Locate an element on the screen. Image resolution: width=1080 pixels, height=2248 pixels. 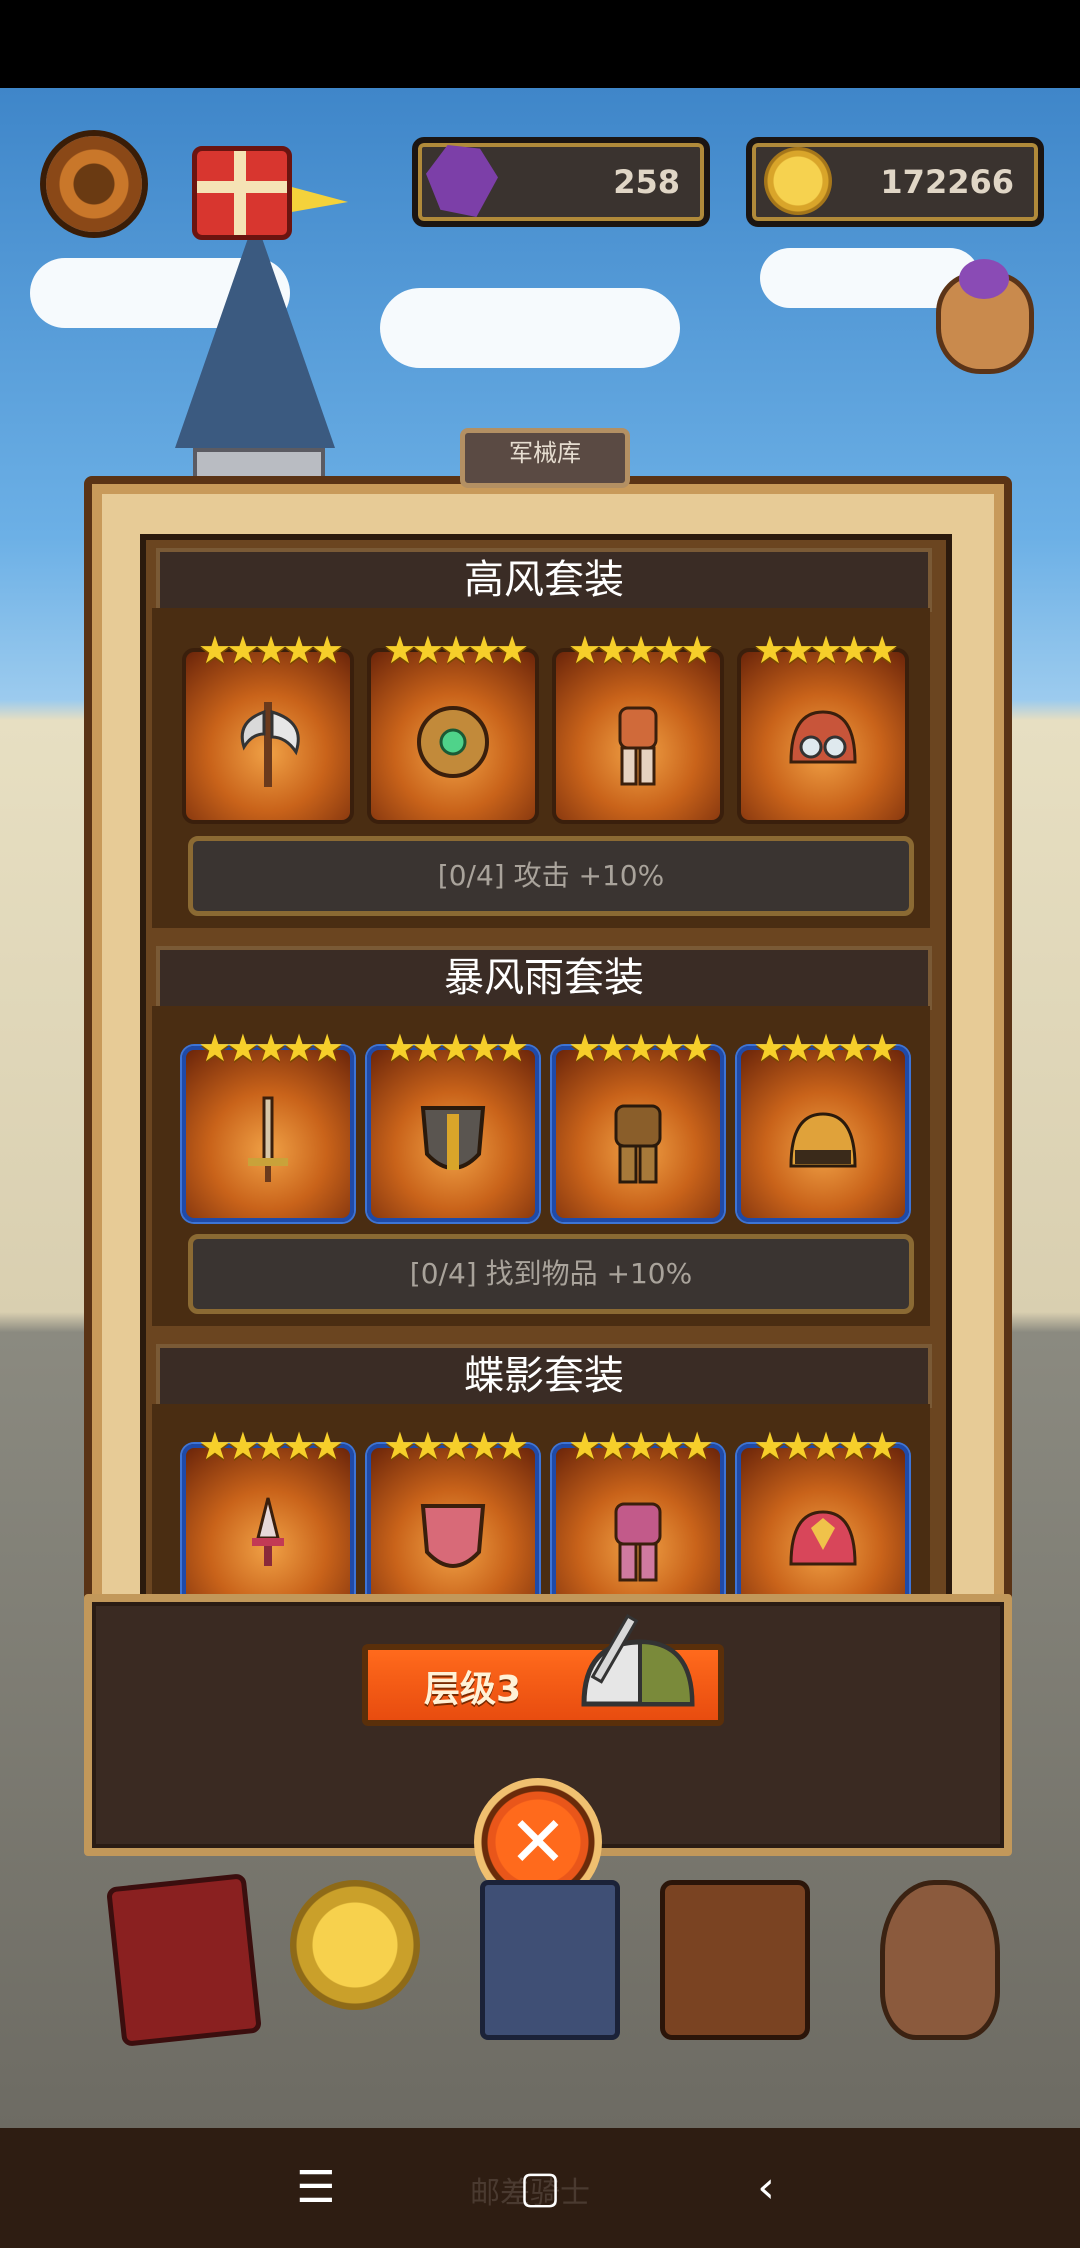
coin-counter: 172266 is located at coordinates (895, 182).